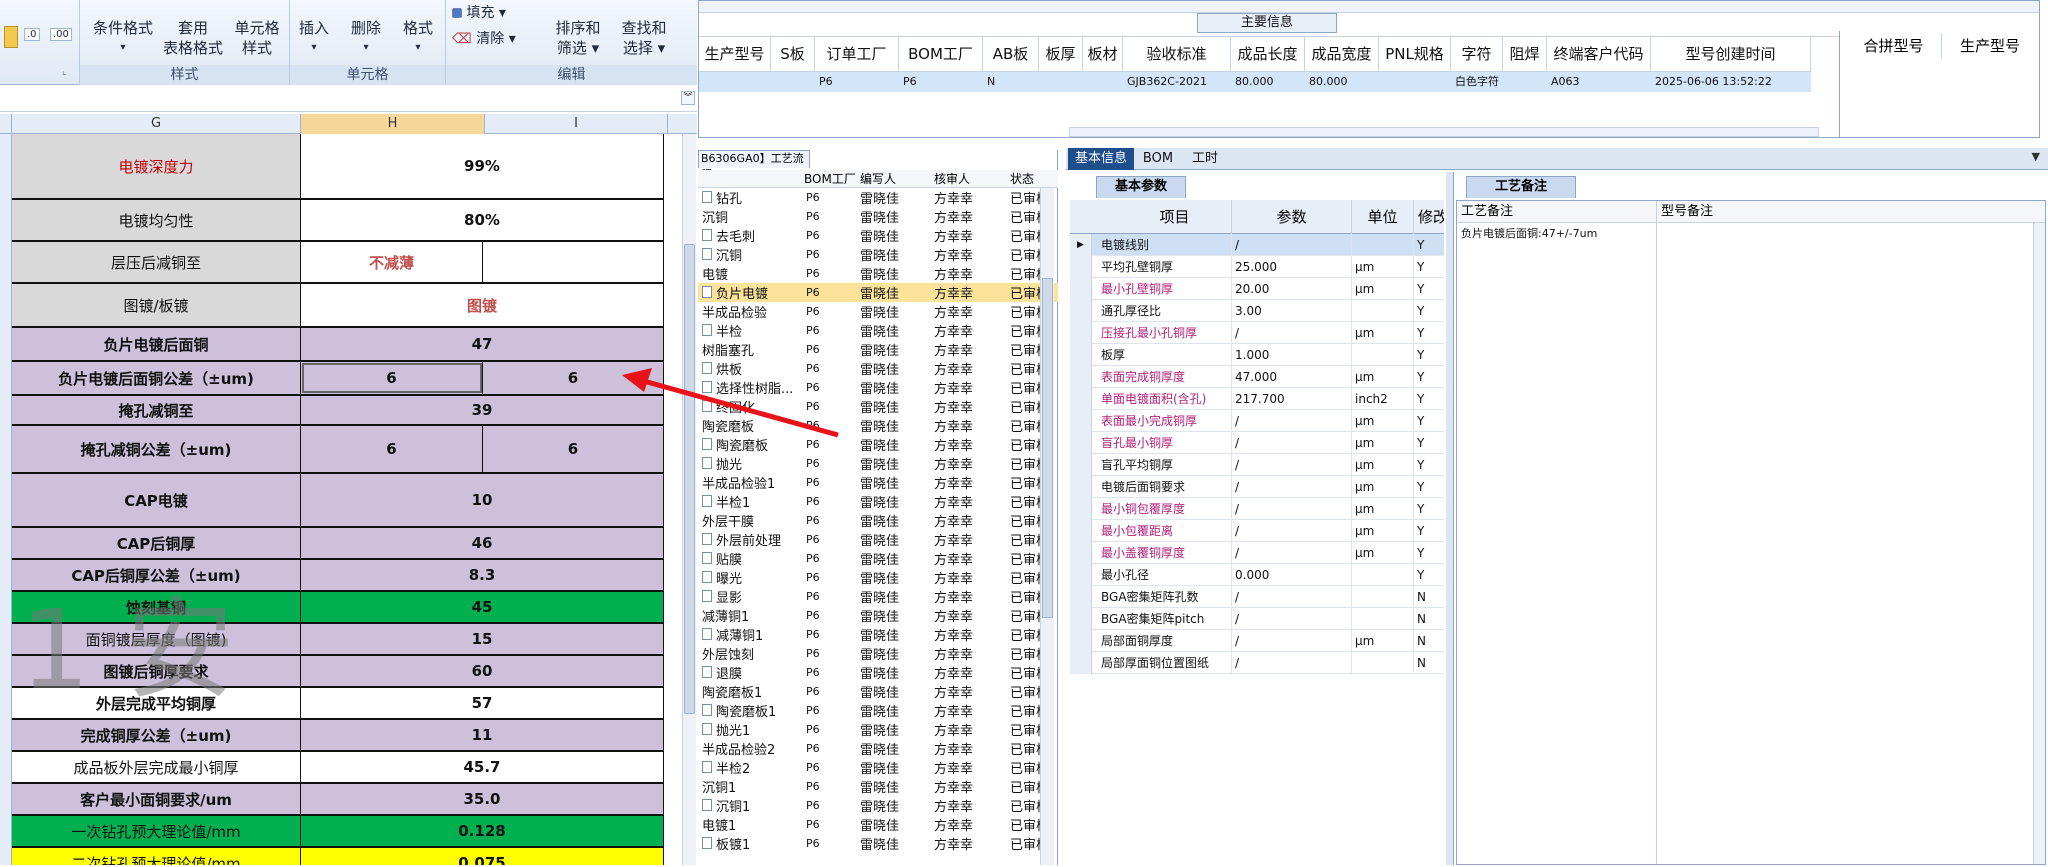 Image resolution: width=2048 pixels, height=867 pixels. Describe the element at coordinates (878, 235) in the screenshot. I see `workflow-row: 去毛刺 P6 雷晓佳 方幸幸 已审核` at that location.